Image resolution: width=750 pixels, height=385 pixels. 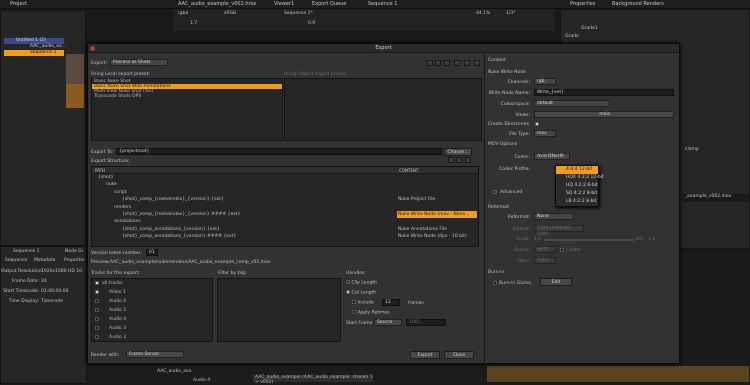 What do you see at coordinates (537, 239) in the screenshot?
I see `scale-value: 1.0` at bounding box center [537, 239].